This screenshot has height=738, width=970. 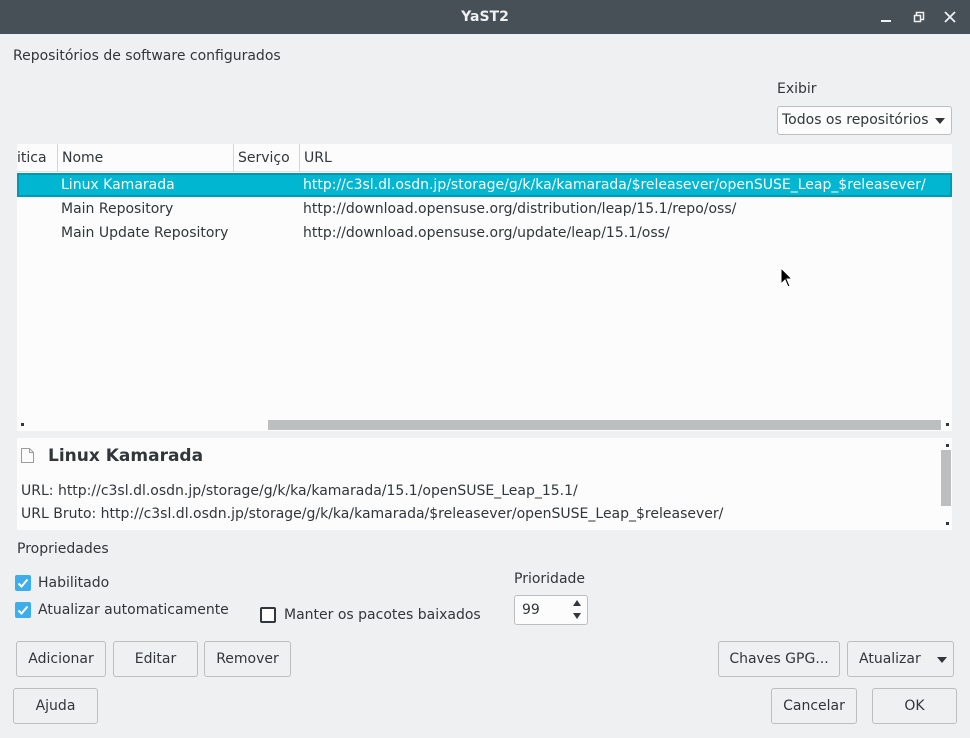 I want to click on horizontal-scrollbar-thumb, so click(x=604, y=425).